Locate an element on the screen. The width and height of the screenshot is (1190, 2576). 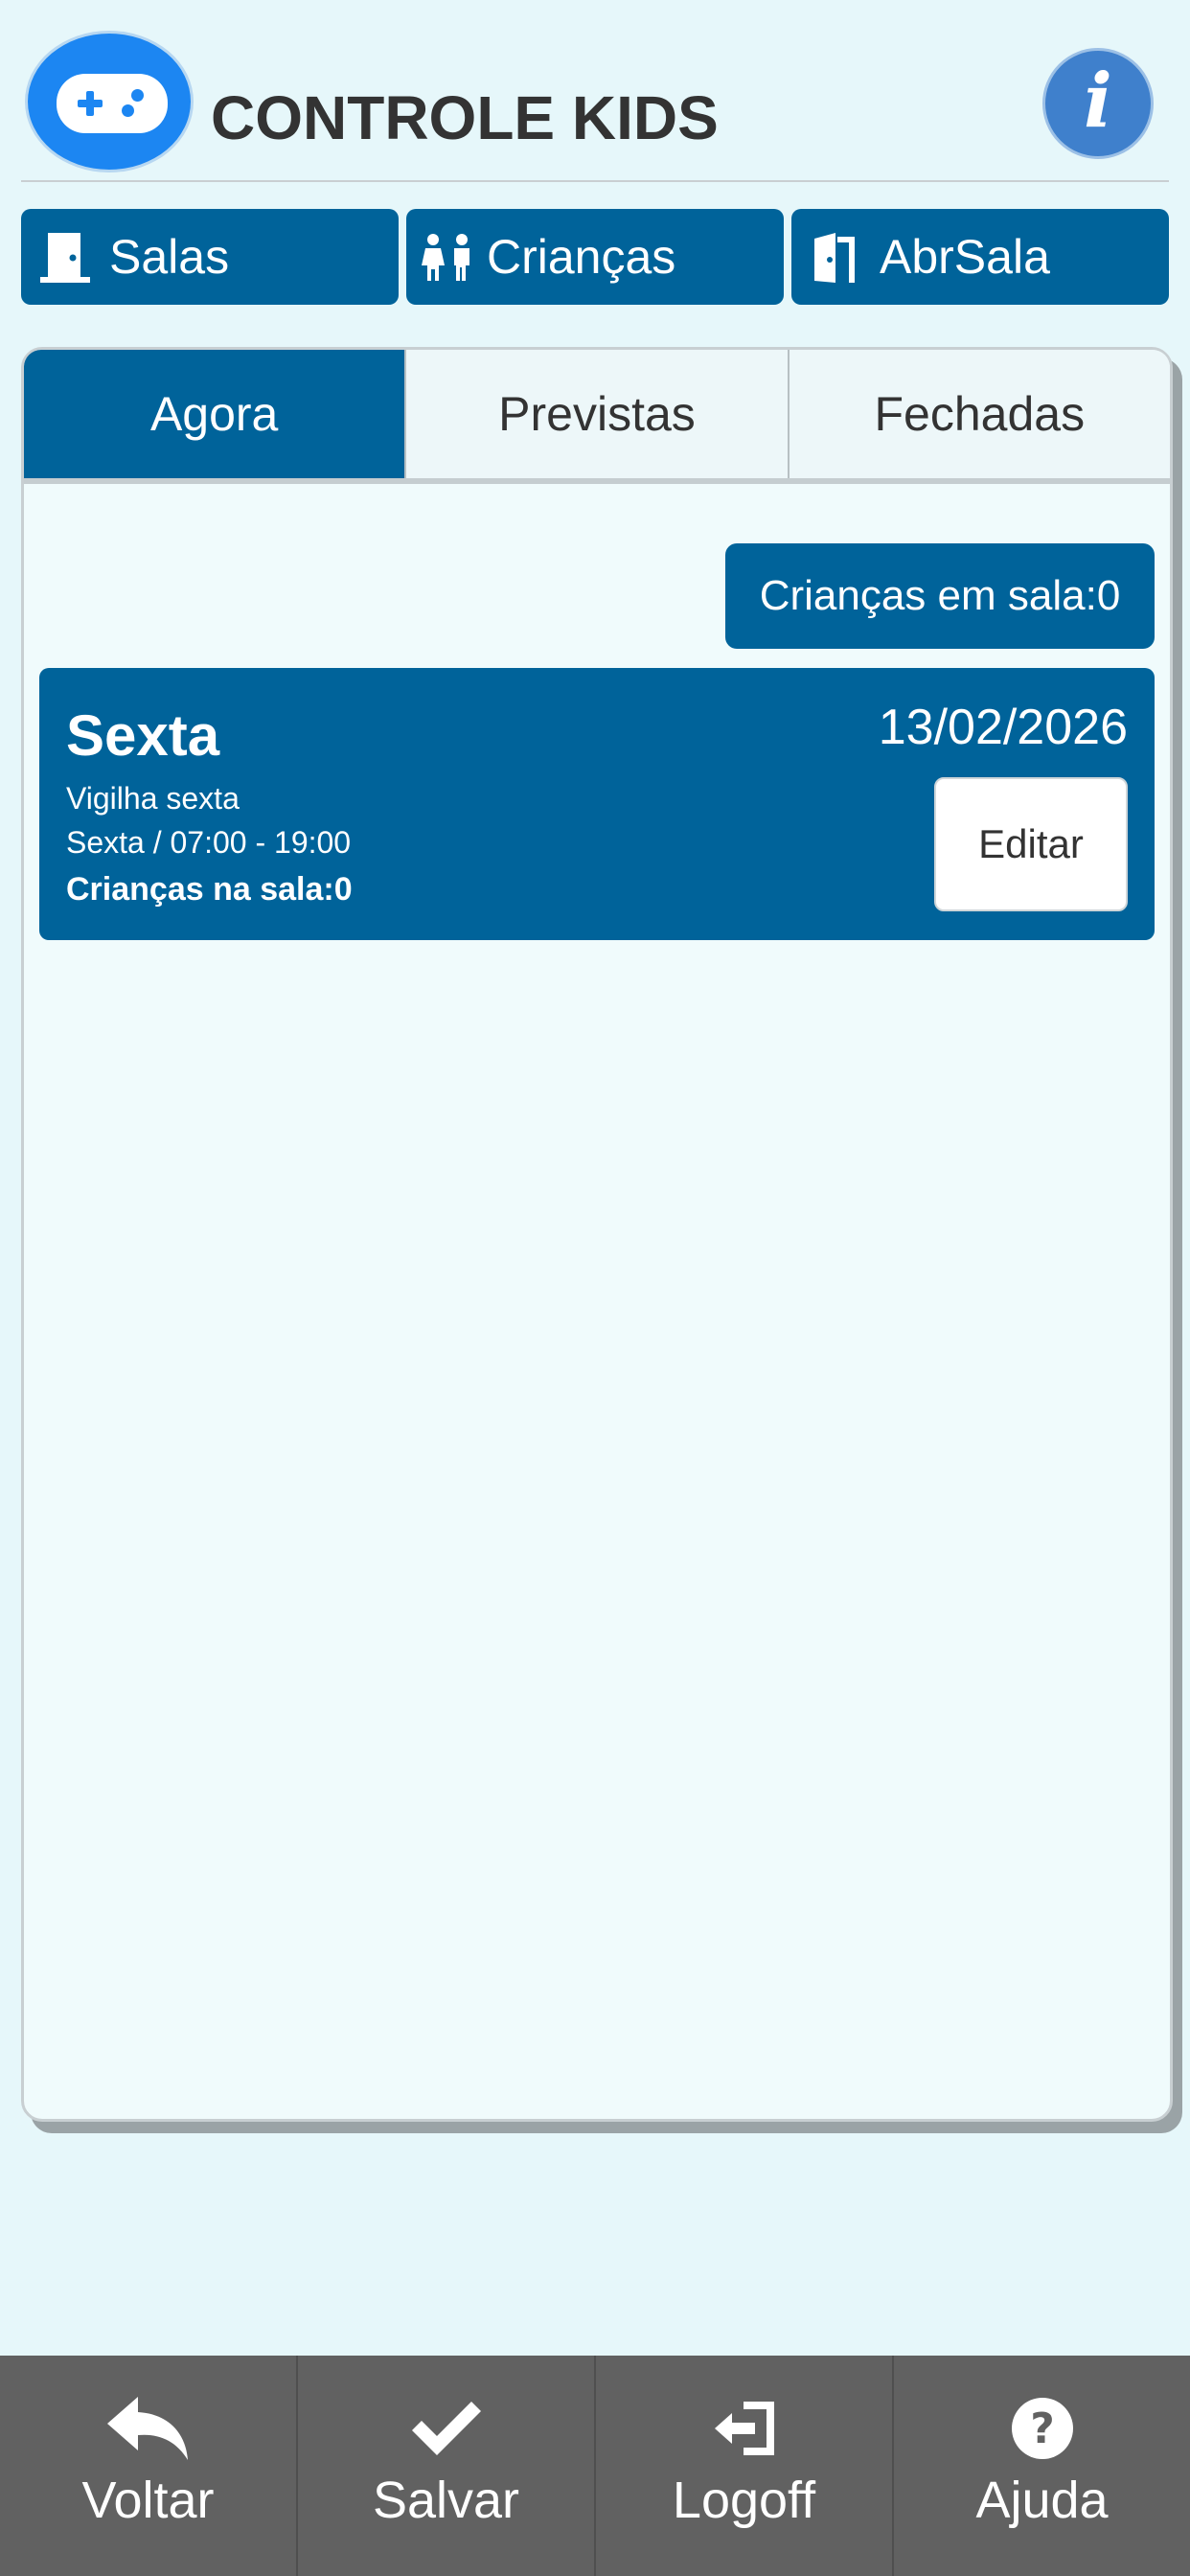
reply-icon is located at coordinates (148, 2428).